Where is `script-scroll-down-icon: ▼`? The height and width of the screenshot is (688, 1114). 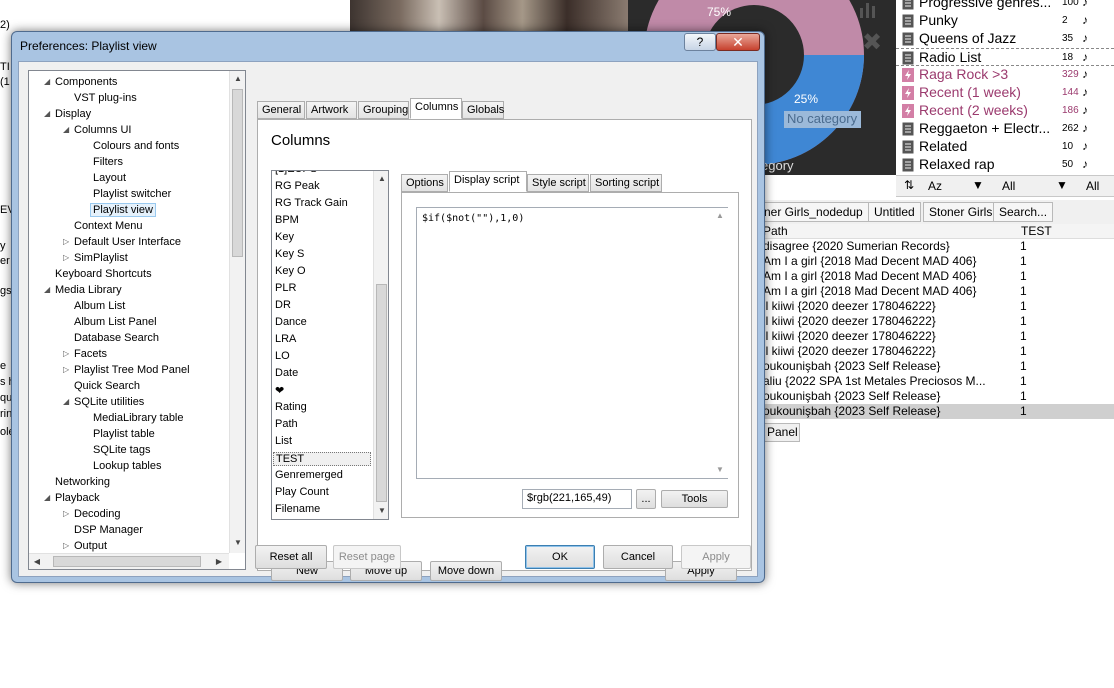 script-scroll-down-icon: ▼ is located at coordinates (720, 470).